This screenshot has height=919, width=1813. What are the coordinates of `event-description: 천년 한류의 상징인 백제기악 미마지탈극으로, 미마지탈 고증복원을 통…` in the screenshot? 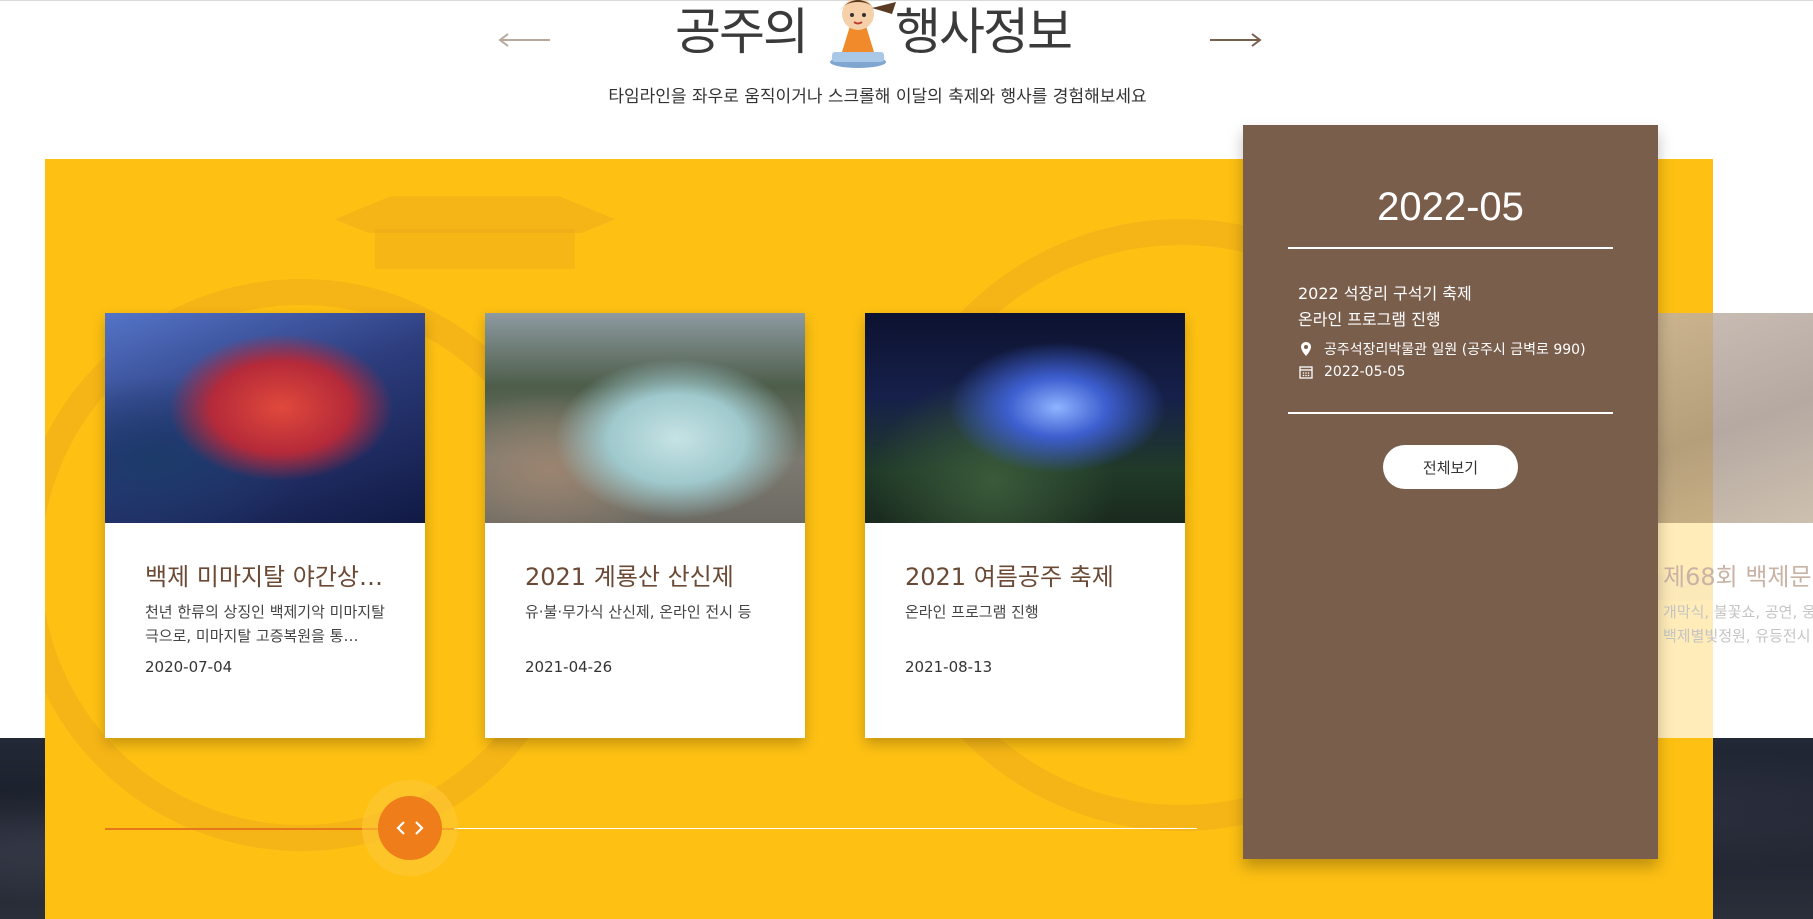 It's located at (265, 624).